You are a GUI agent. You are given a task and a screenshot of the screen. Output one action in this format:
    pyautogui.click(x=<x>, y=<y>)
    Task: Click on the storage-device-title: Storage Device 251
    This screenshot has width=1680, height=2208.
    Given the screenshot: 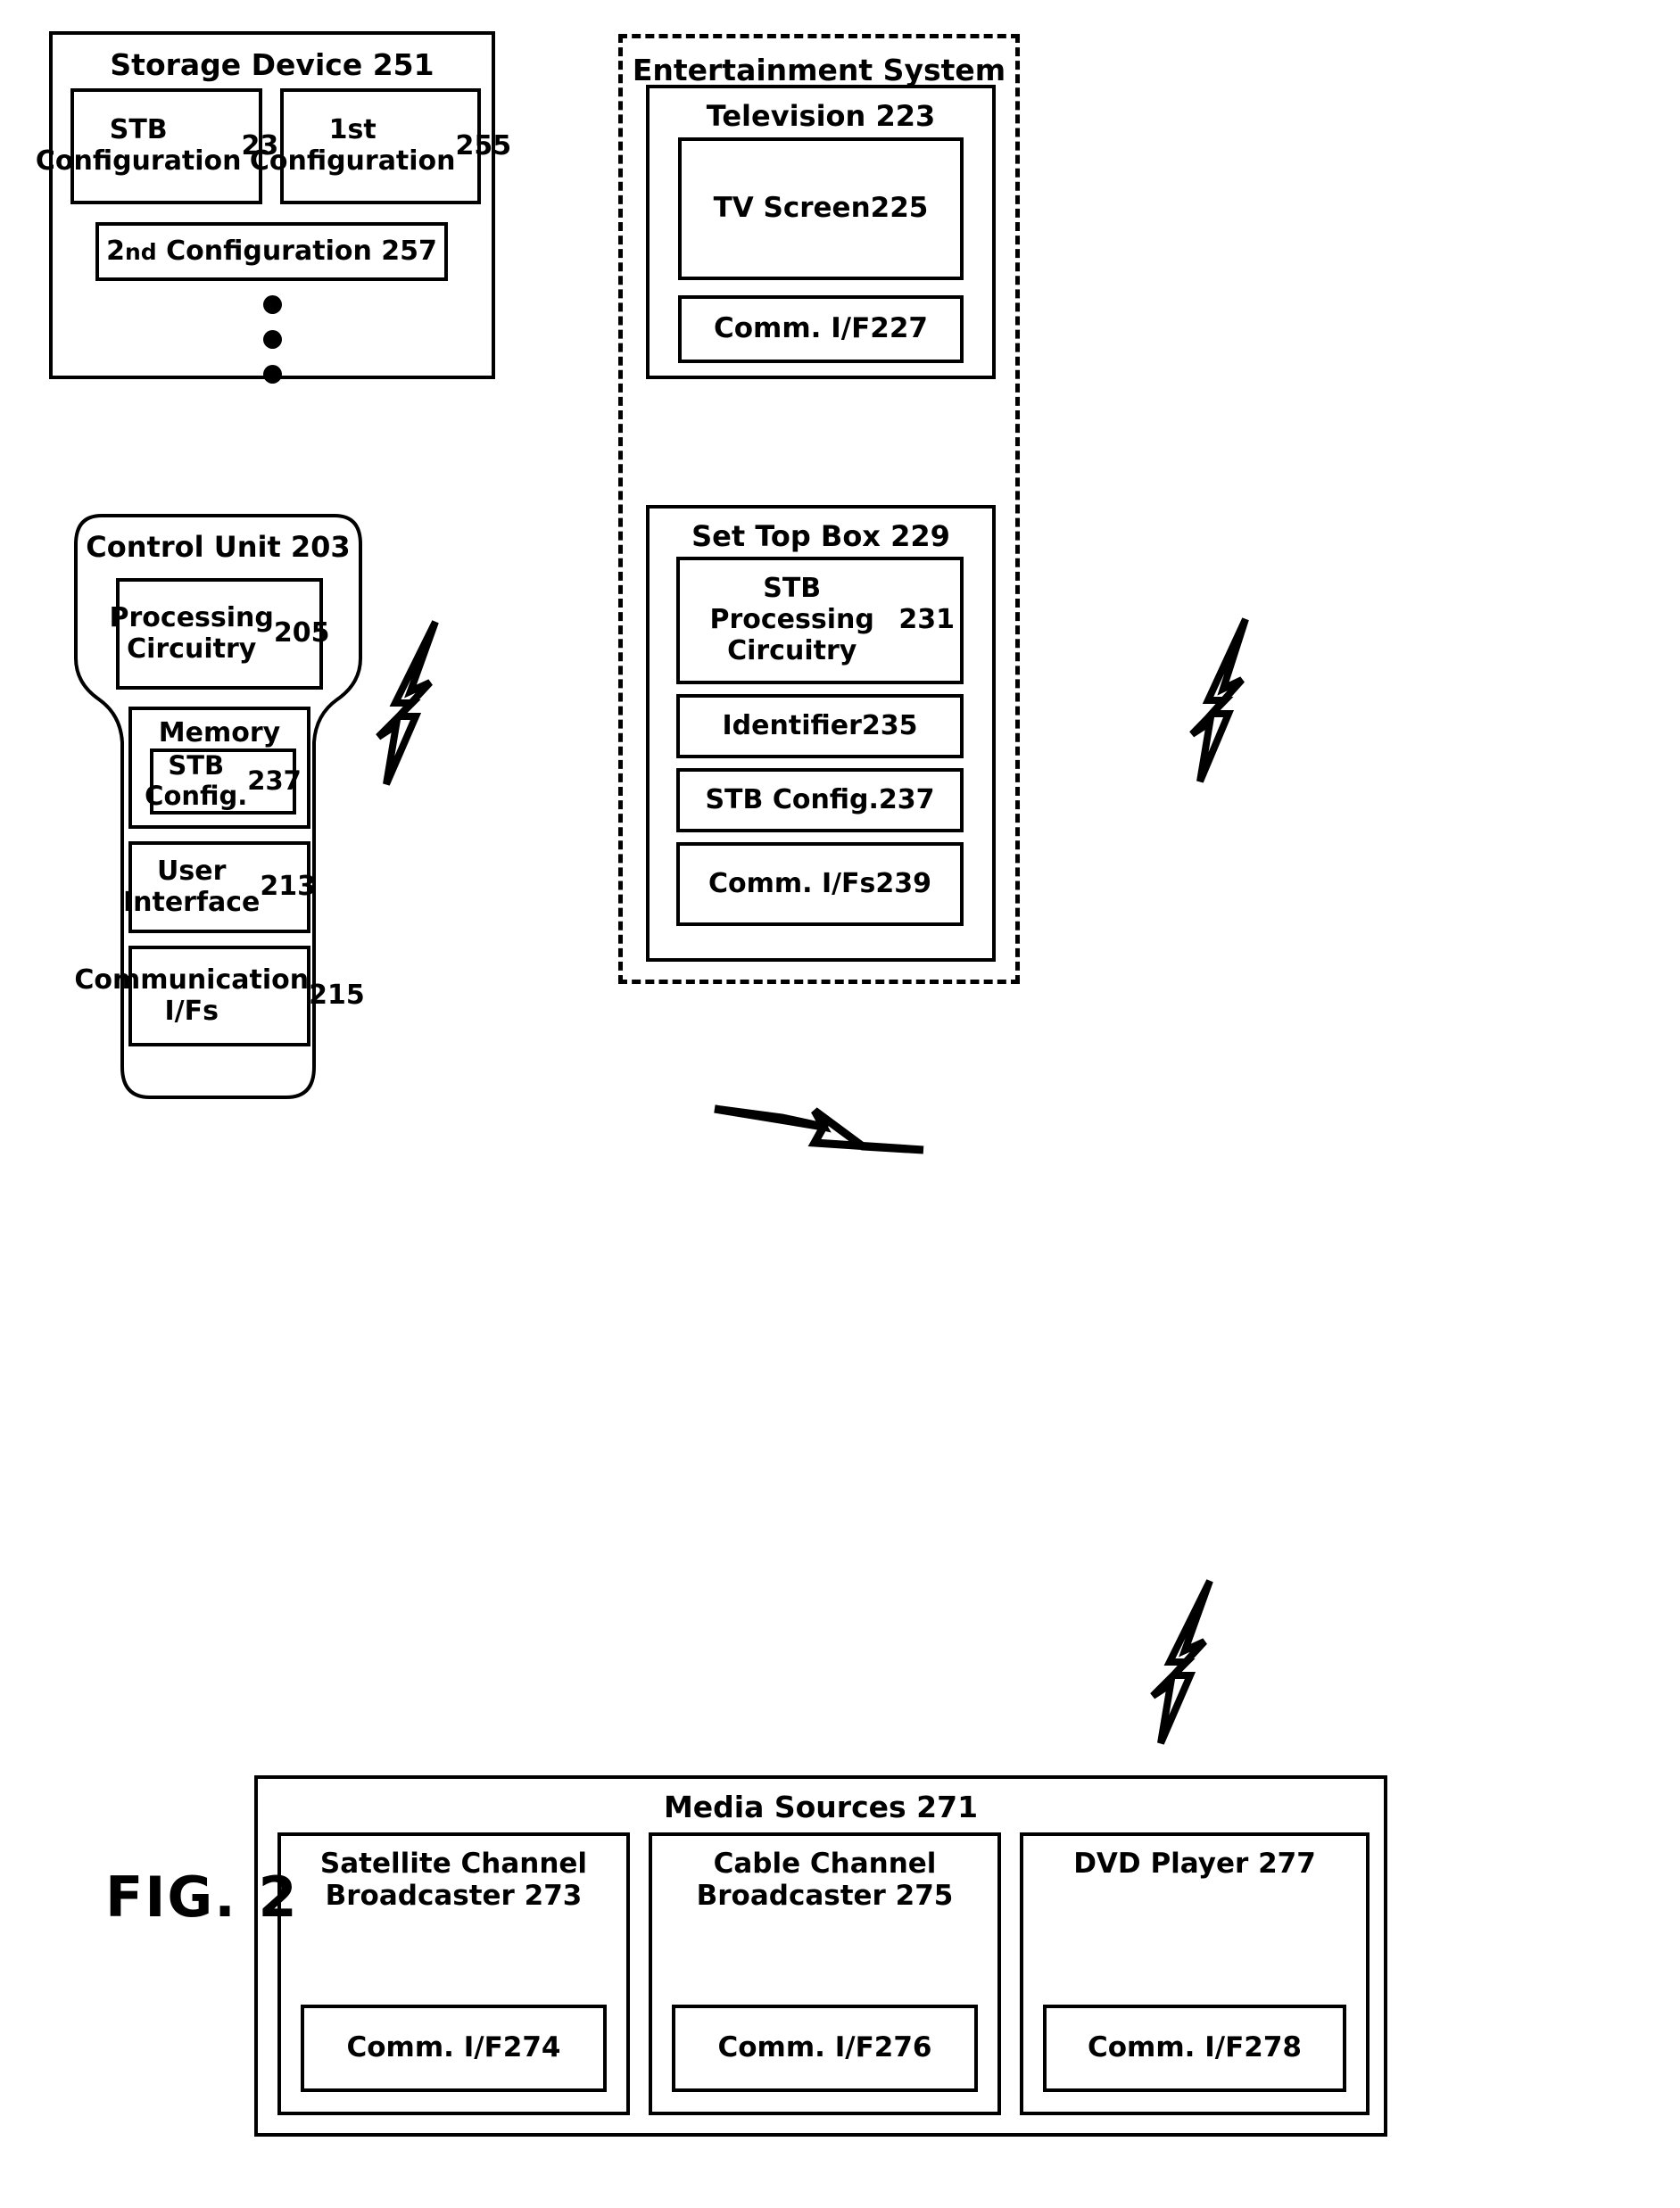 What is the action you would take?
    pyautogui.click(x=272, y=64)
    